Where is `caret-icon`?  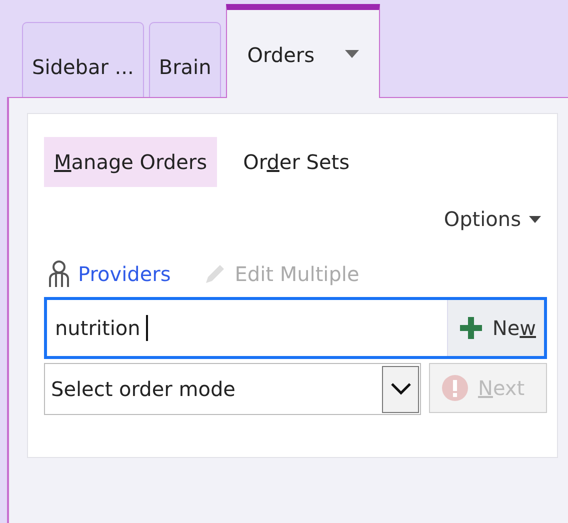
caret-icon is located at coordinates (535, 219).